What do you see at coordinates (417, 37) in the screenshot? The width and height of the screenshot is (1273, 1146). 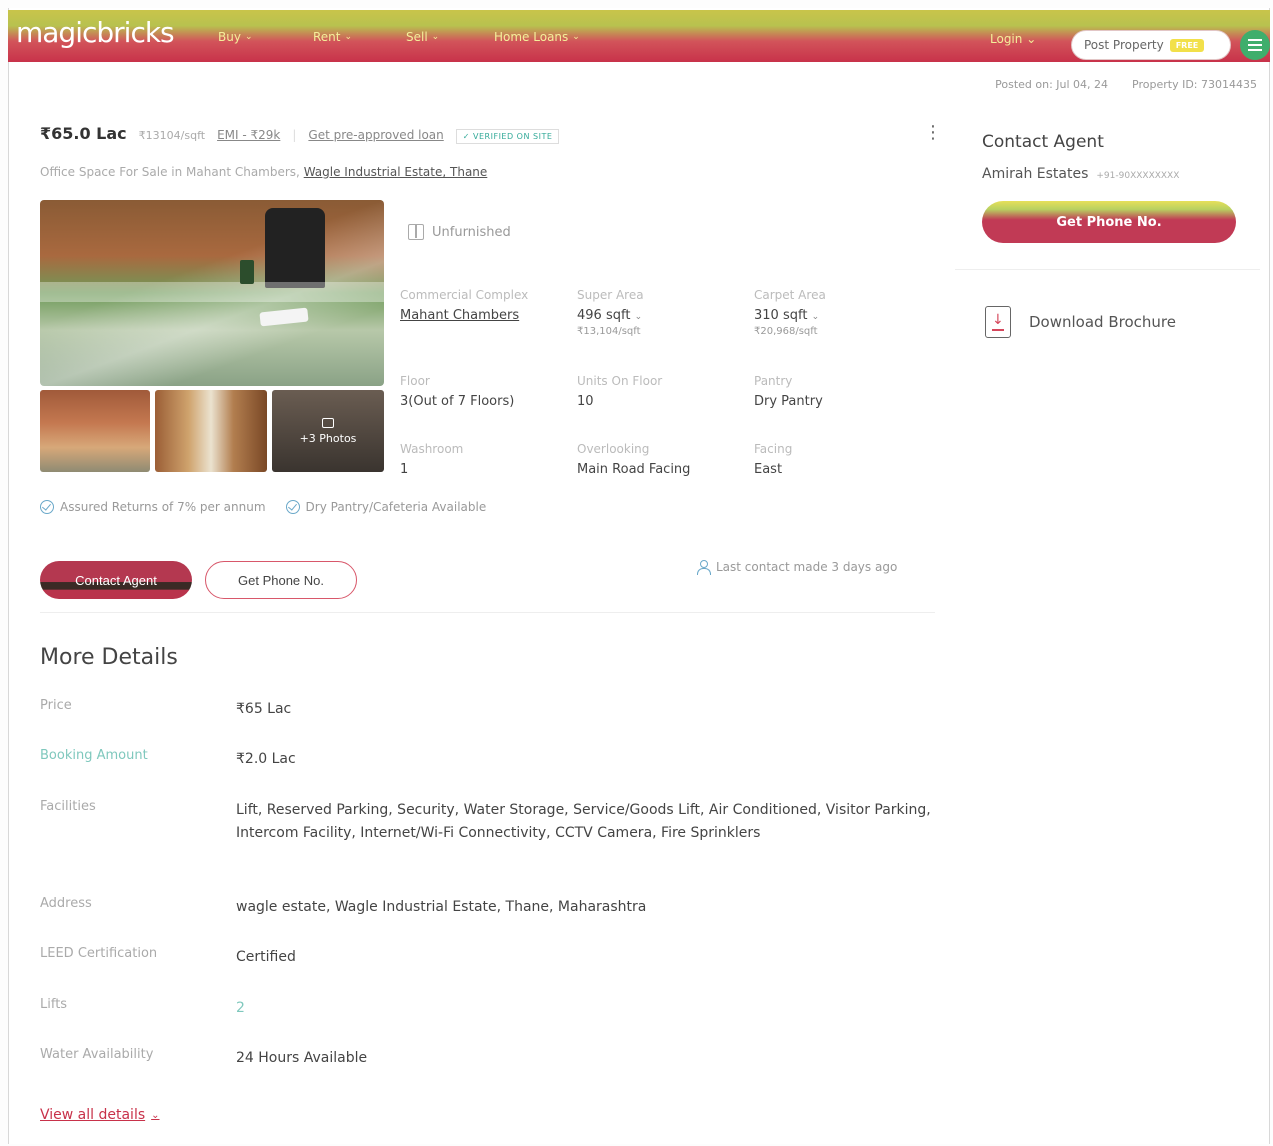 I see `nav-sell-label: Sell` at bounding box center [417, 37].